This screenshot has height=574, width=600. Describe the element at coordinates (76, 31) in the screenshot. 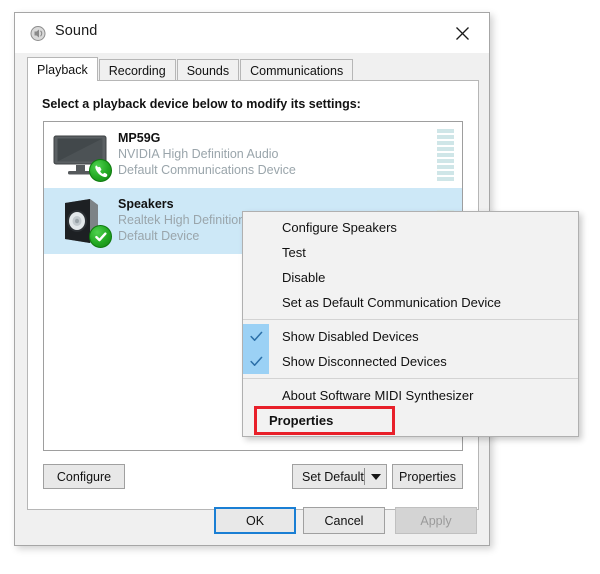

I see `window-title: Sound` at that location.